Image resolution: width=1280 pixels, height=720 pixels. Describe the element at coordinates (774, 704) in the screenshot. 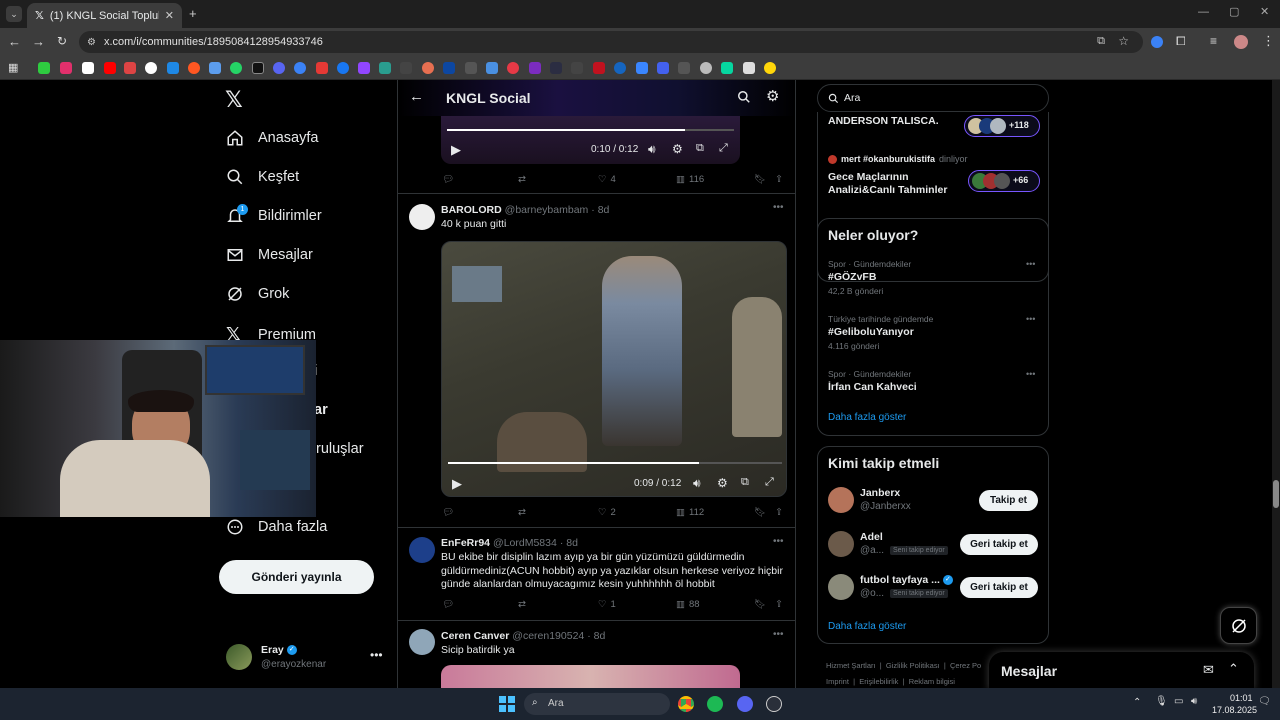

I see `steam-taskbar-icon` at that location.